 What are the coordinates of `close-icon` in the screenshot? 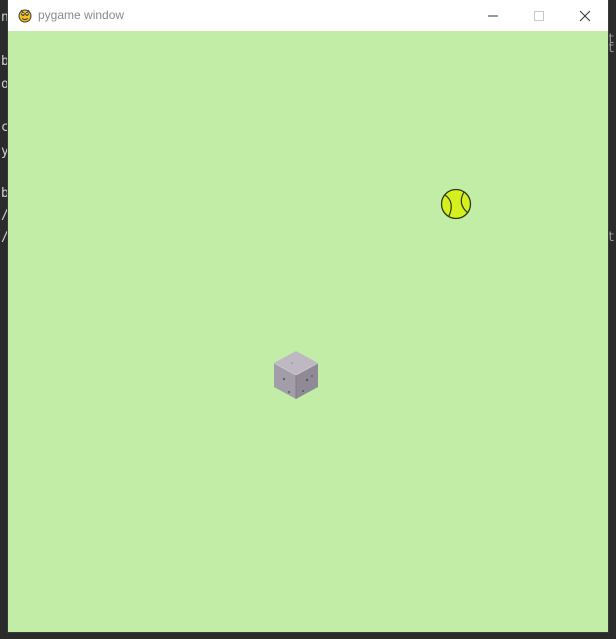 It's located at (585, 15).